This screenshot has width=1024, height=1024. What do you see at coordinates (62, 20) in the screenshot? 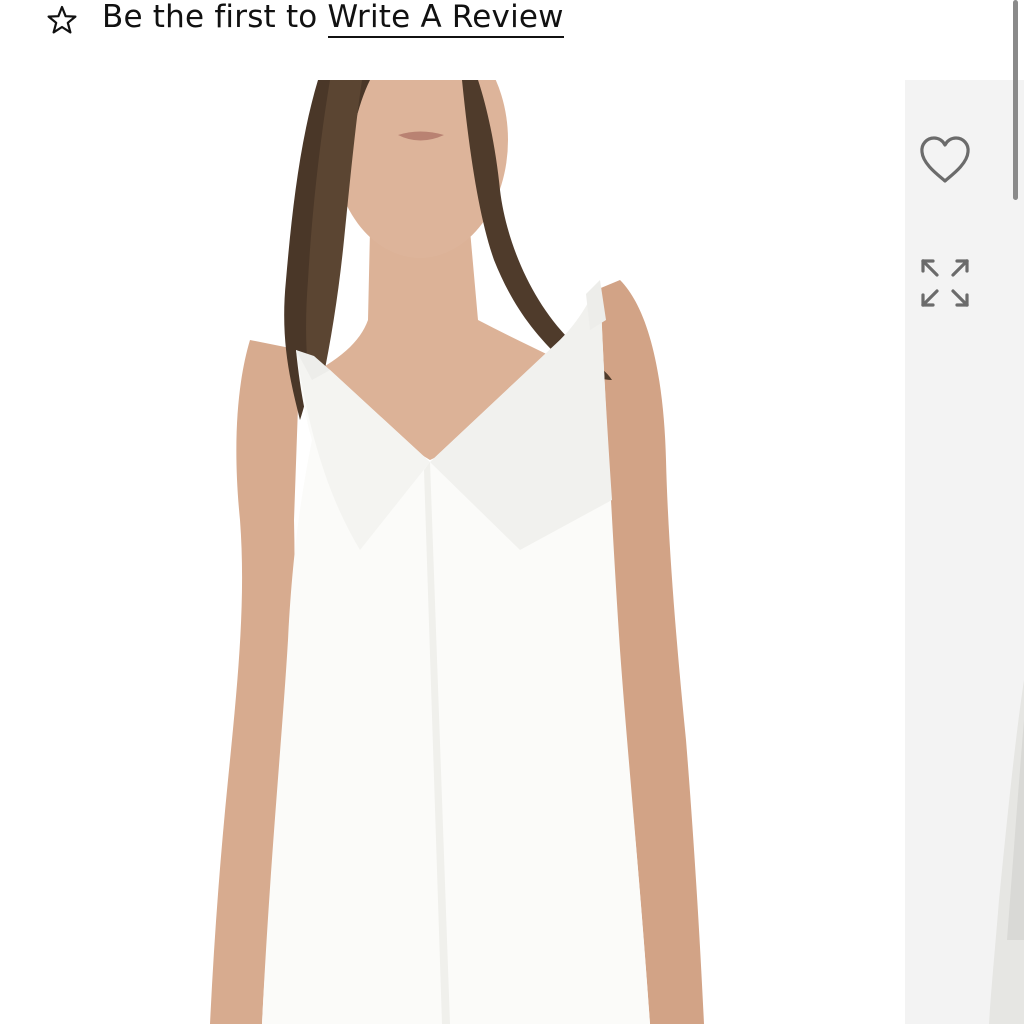
I see `star-outline-icon` at bounding box center [62, 20].